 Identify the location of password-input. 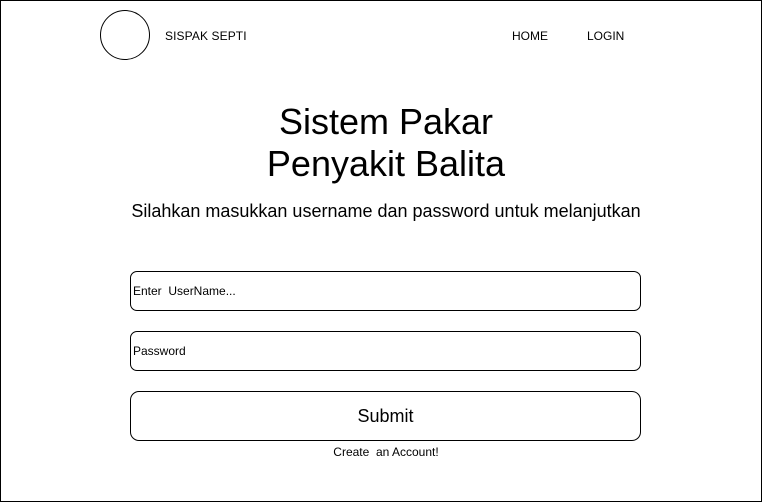
(385, 351).